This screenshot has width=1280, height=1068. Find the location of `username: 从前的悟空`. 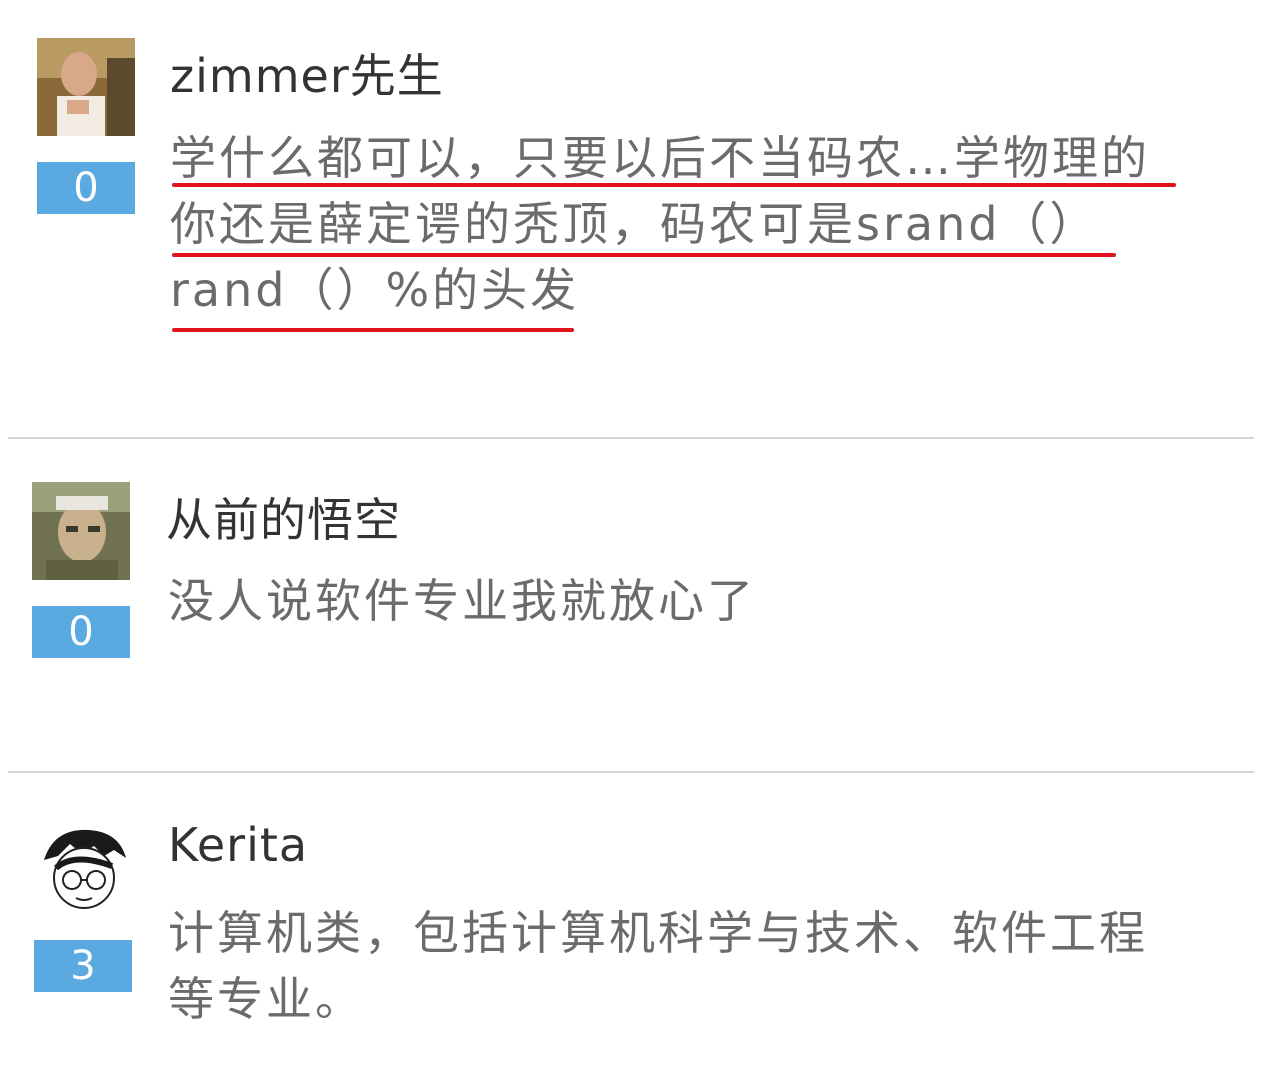

username: 从前的悟空 is located at coordinates (283, 517).